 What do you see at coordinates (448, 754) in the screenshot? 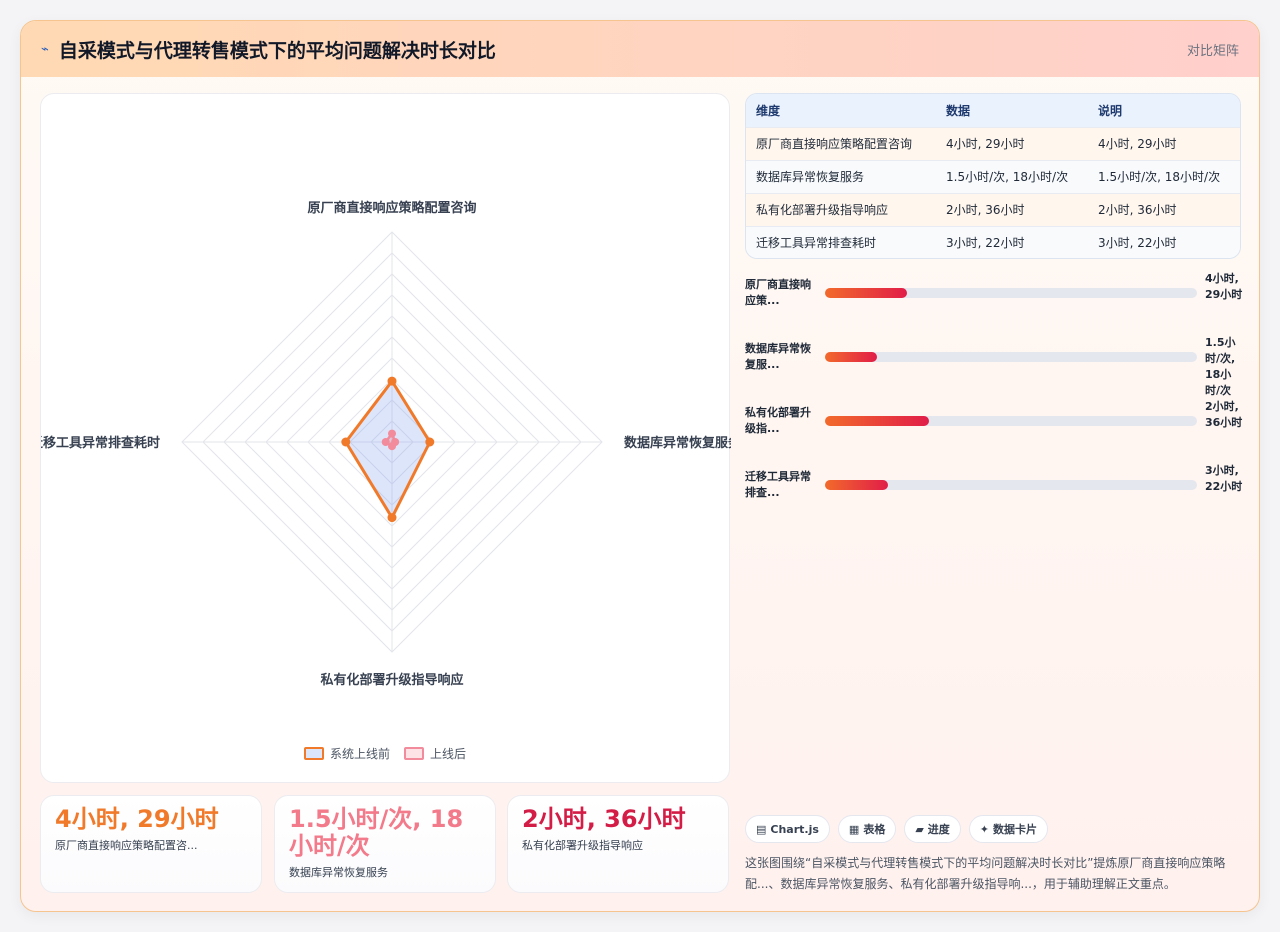
I see `legend-label-after: 上线后` at bounding box center [448, 754].